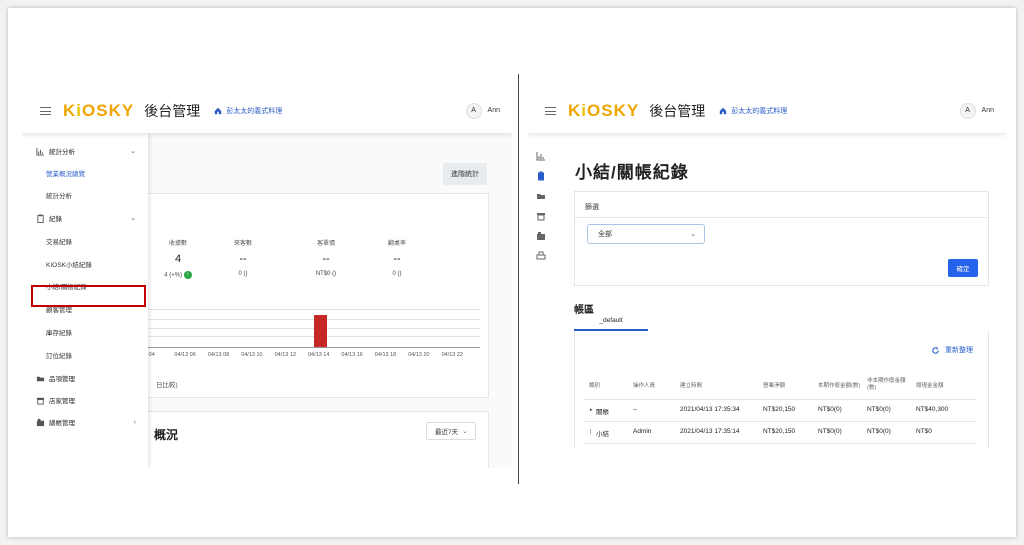 This screenshot has height=545, width=1024. What do you see at coordinates (541, 236) in the screenshot?
I see `ledger-icon` at bounding box center [541, 236].